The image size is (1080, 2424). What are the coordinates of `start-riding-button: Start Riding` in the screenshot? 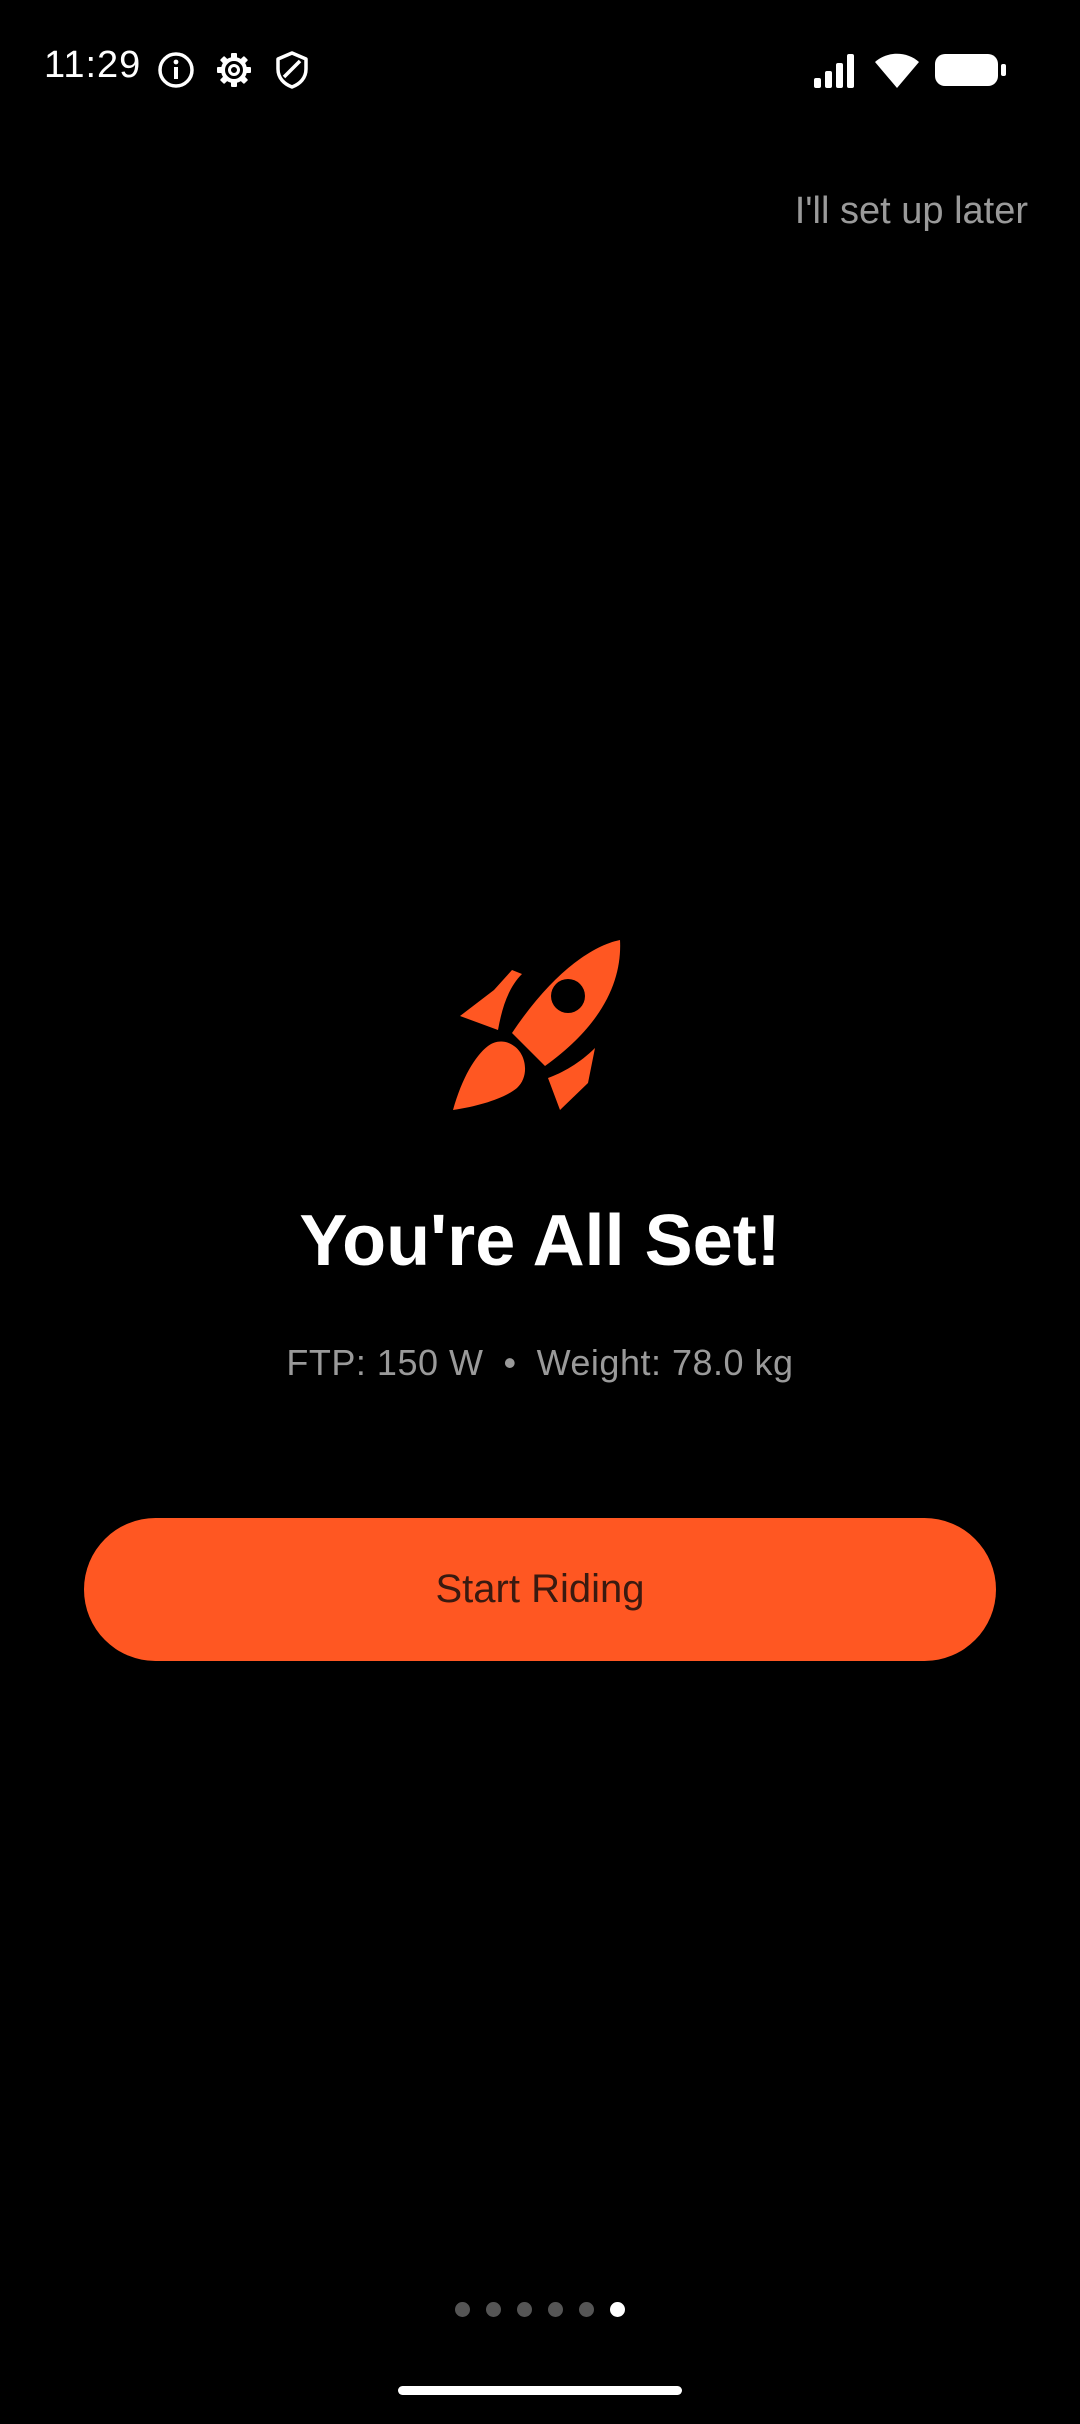 It's located at (540, 1589).